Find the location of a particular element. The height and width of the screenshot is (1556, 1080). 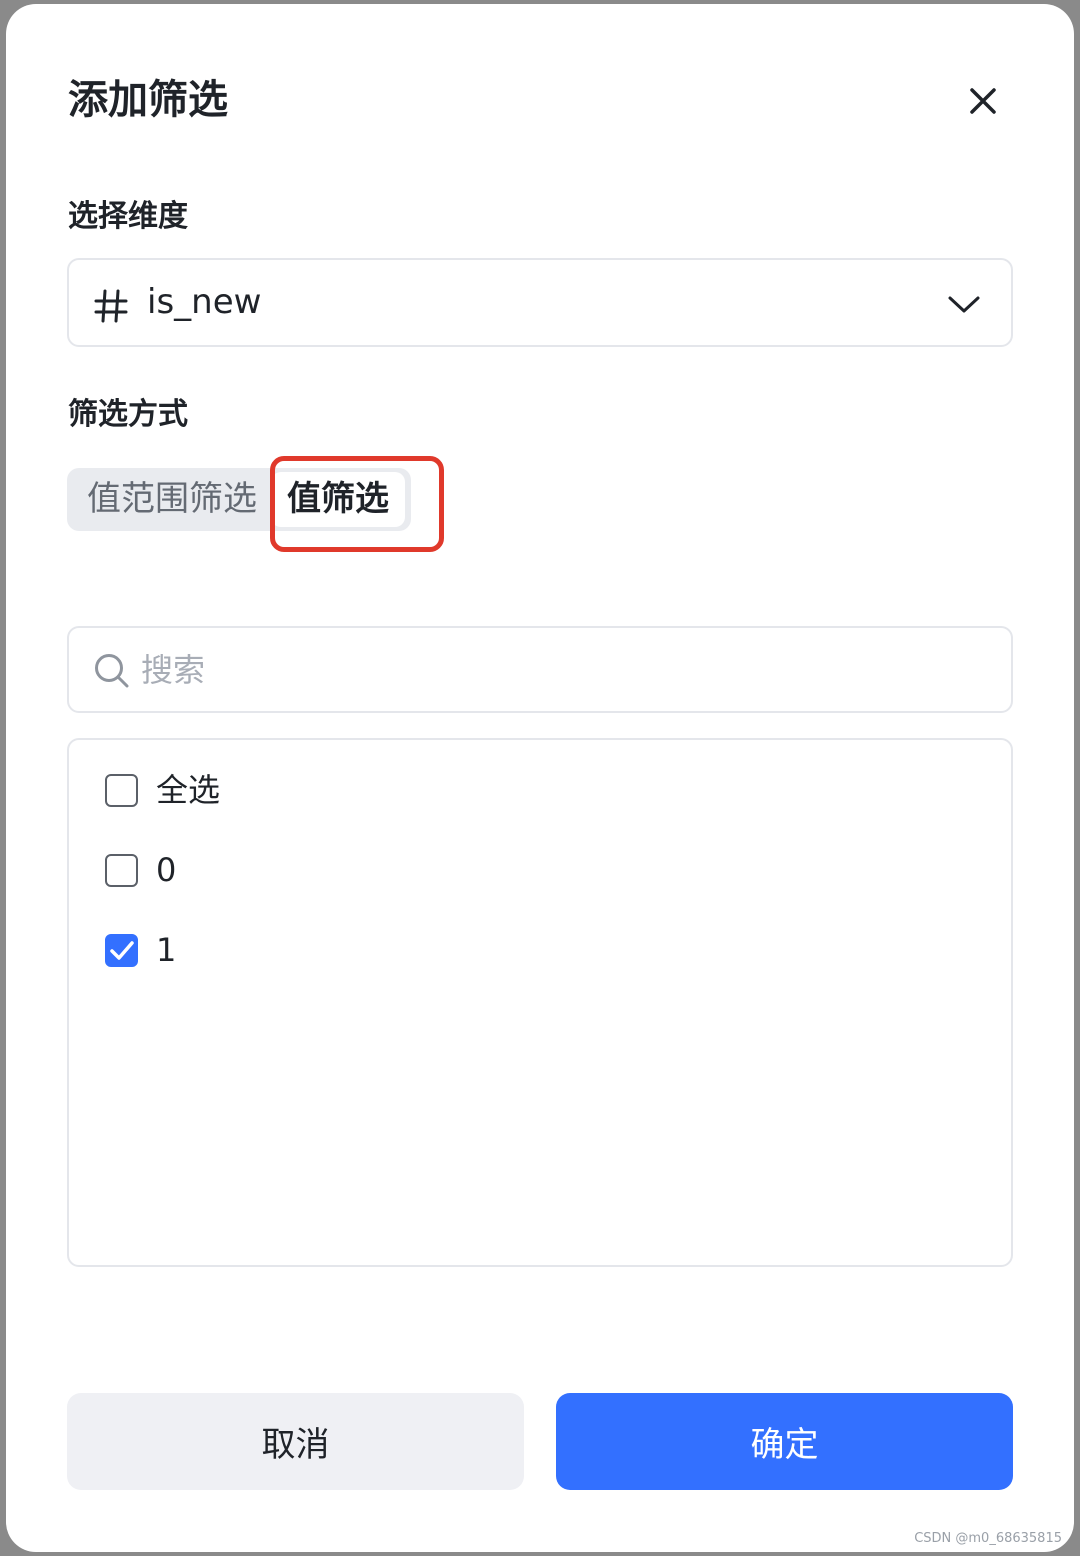

search-input is located at coordinates (561, 670).